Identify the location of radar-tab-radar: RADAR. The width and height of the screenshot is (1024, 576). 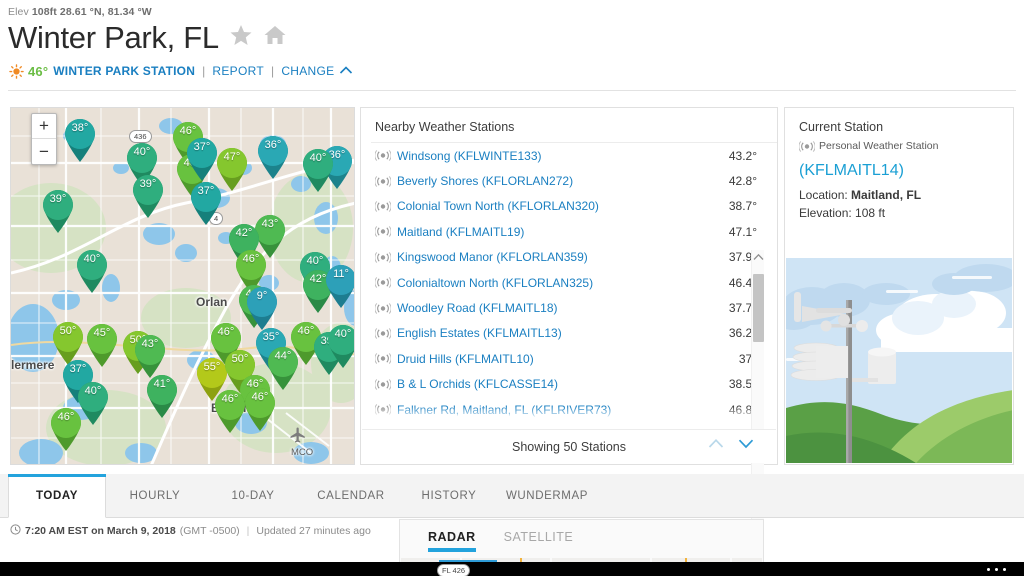
(452, 541).